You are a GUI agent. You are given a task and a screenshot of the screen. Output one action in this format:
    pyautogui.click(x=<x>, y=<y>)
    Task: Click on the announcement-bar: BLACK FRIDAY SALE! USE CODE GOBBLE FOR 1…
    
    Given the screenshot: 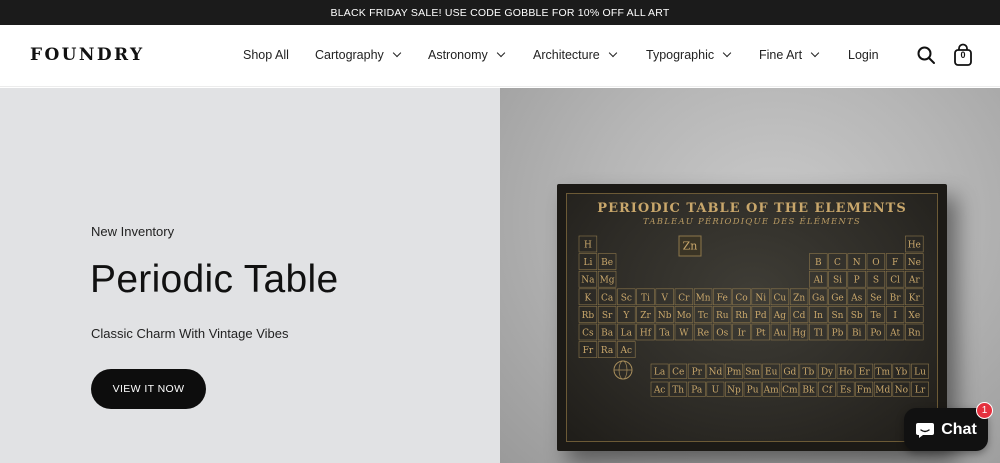 What is the action you would take?
    pyautogui.click(x=500, y=12)
    